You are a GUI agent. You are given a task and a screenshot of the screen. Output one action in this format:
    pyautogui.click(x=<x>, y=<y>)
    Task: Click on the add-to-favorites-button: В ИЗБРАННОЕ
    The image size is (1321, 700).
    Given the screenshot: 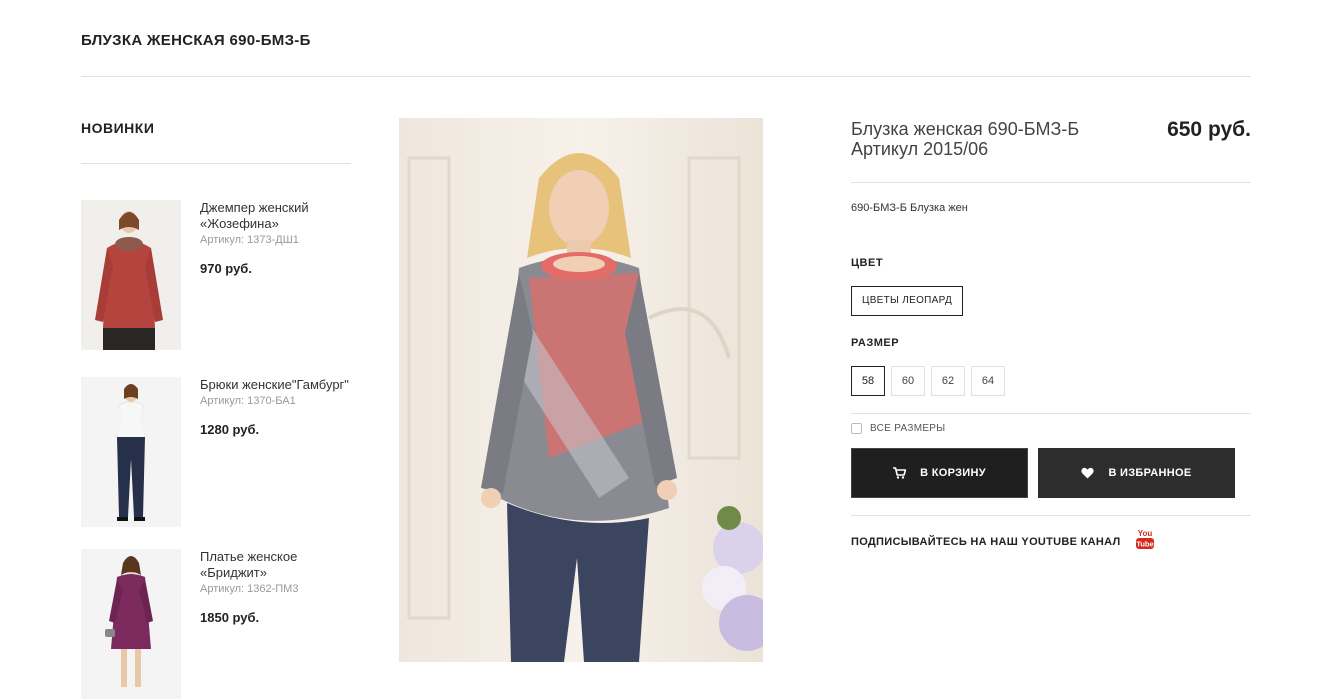 What is the action you would take?
    pyautogui.click(x=1136, y=473)
    